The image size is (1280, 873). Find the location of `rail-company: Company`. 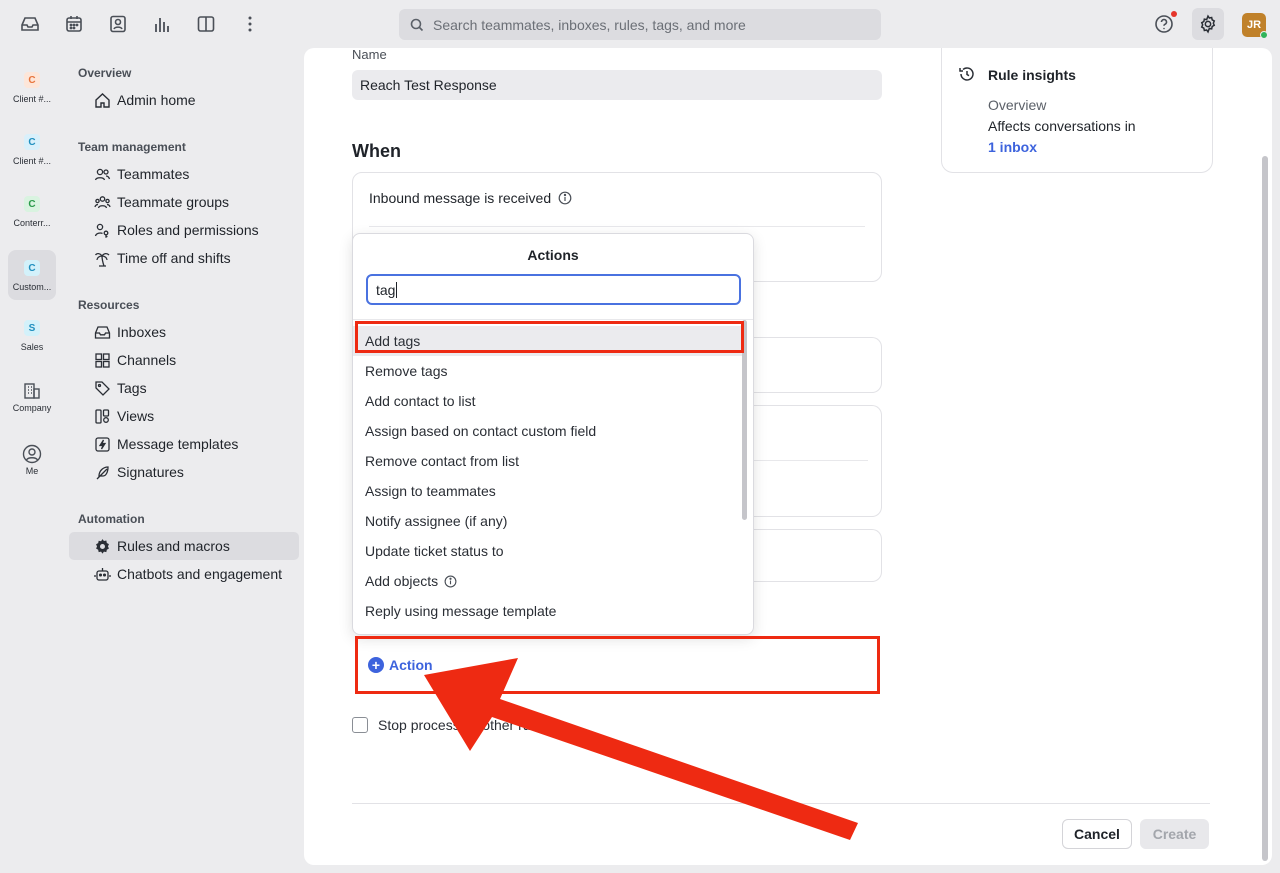

rail-company: Company is located at coordinates (32, 401).